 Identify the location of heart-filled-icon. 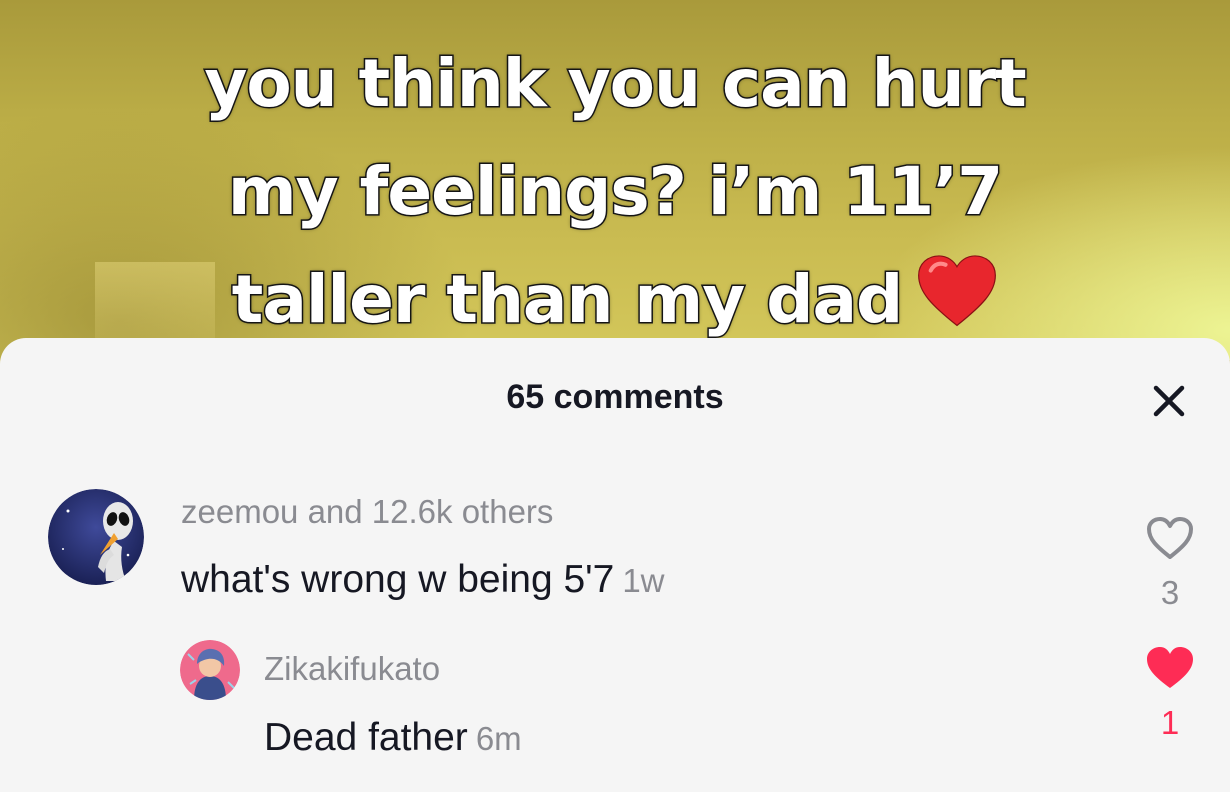
(1170, 668).